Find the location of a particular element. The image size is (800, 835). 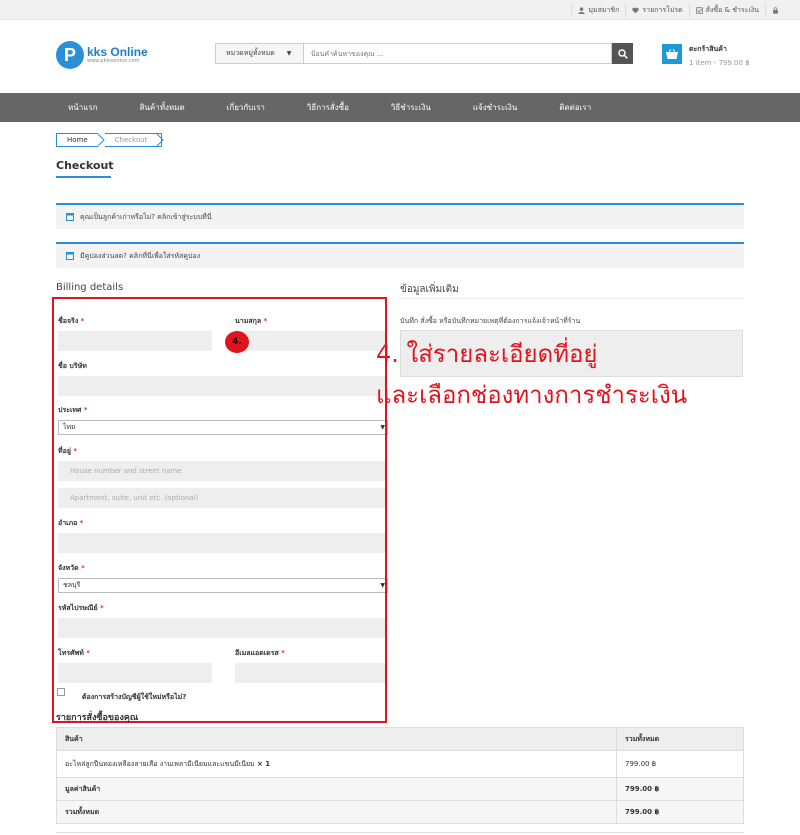

nav-all-products: สินค้าทั้งหมด is located at coordinates (162, 107).